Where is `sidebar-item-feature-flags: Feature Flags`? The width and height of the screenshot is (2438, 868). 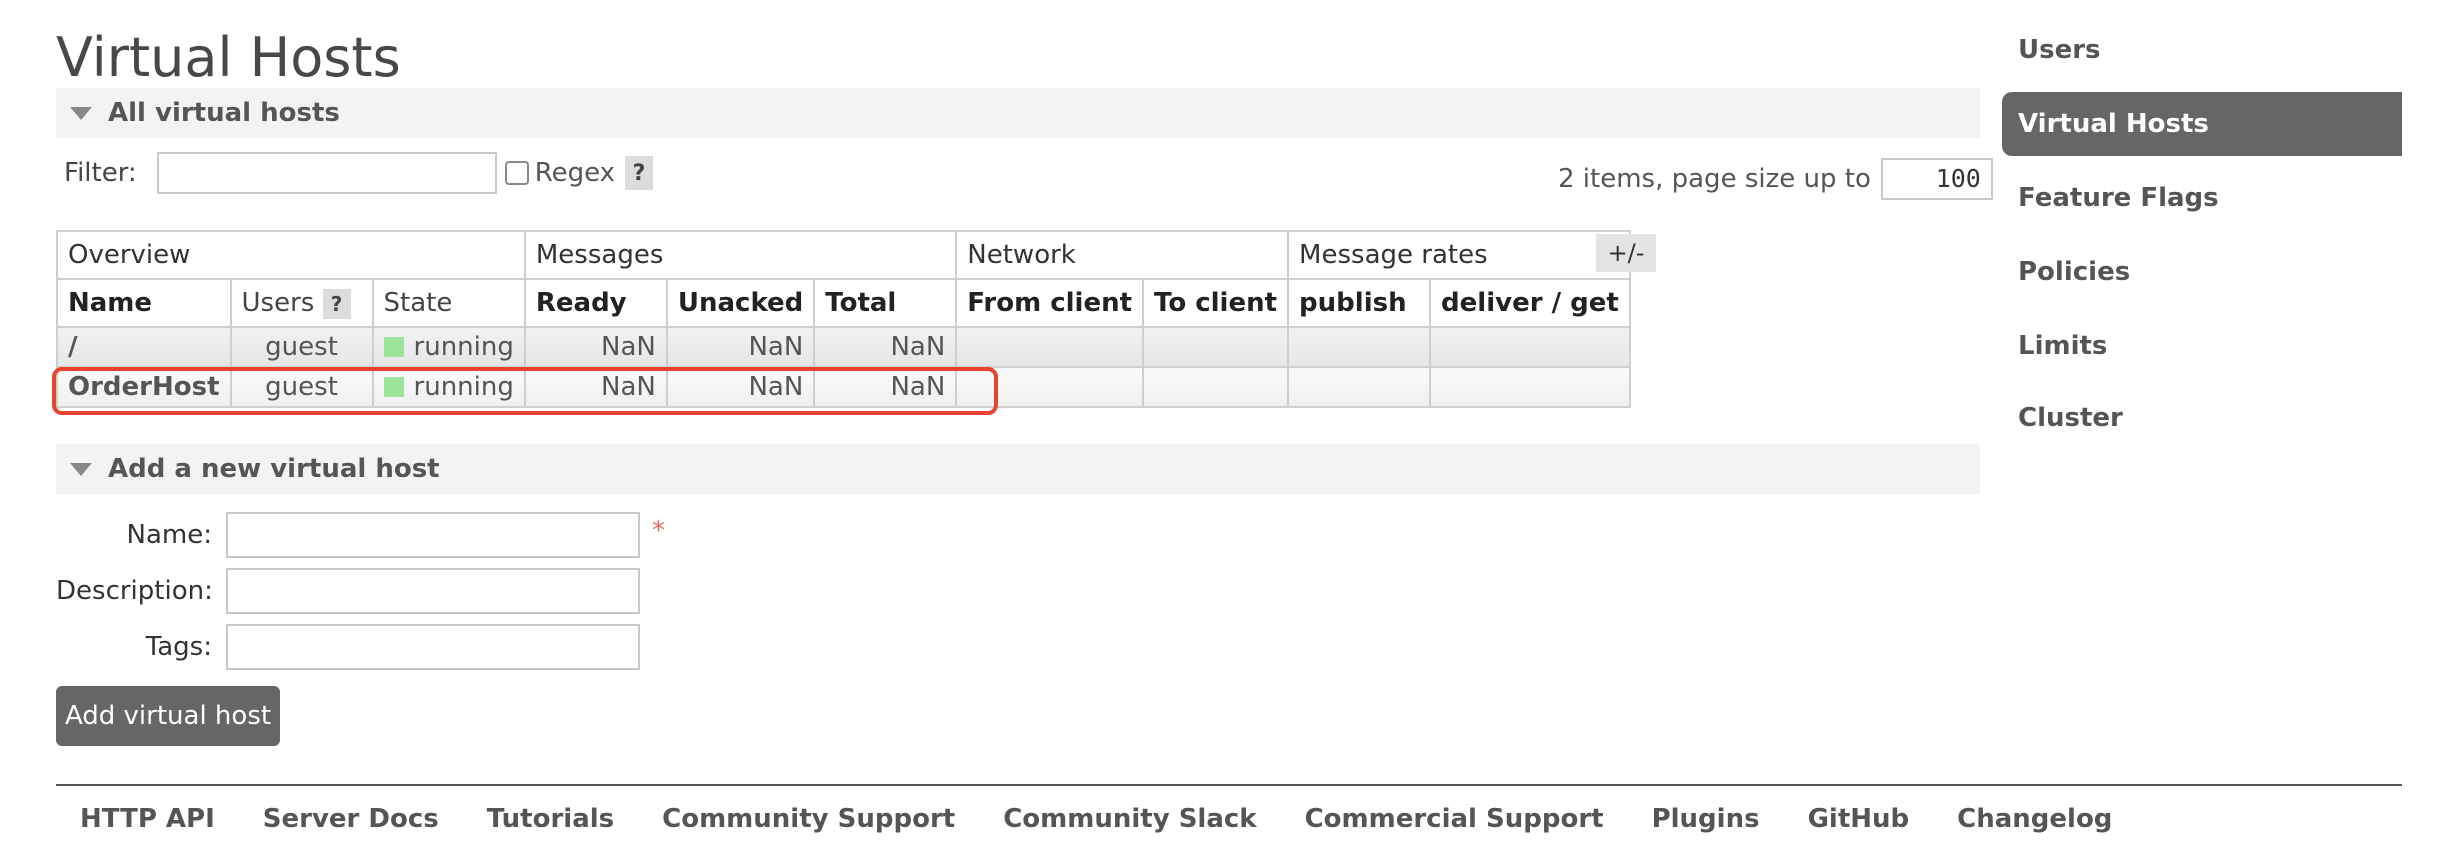 sidebar-item-feature-flags: Feature Flags is located at coordinates (2202, 198).